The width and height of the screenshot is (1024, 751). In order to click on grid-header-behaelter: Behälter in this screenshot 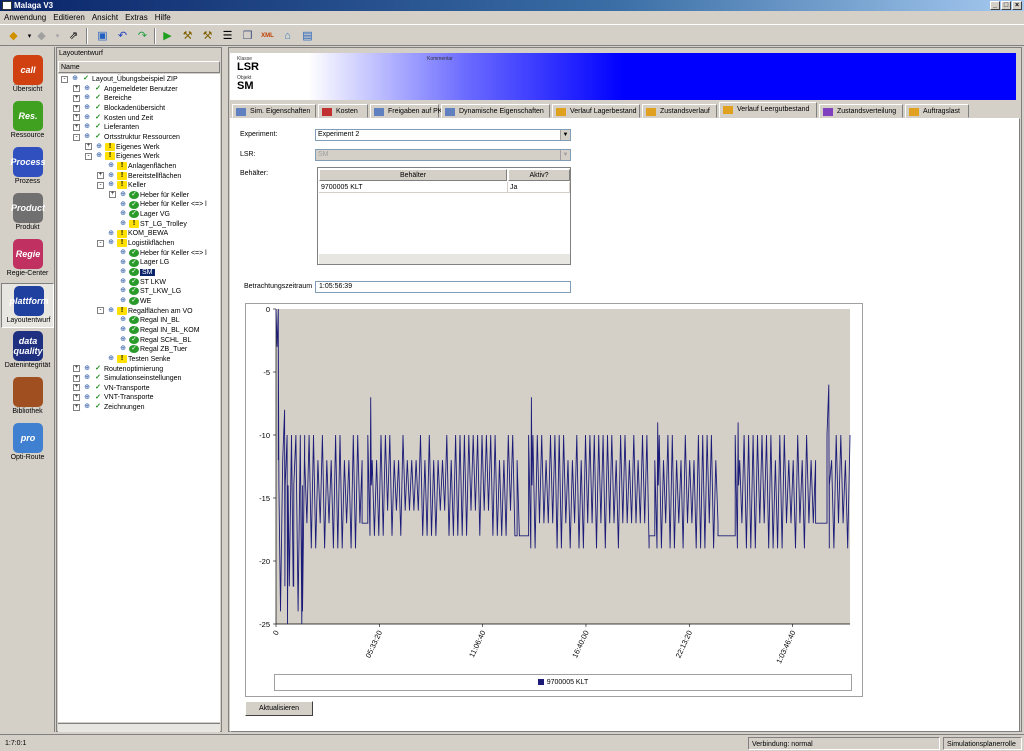, I will do `click(413, 175)`.